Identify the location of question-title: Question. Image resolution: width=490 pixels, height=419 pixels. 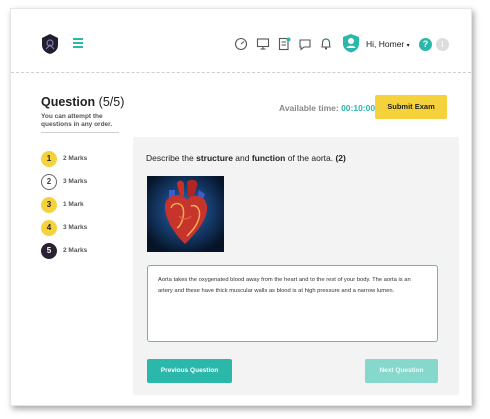
(68, 102).